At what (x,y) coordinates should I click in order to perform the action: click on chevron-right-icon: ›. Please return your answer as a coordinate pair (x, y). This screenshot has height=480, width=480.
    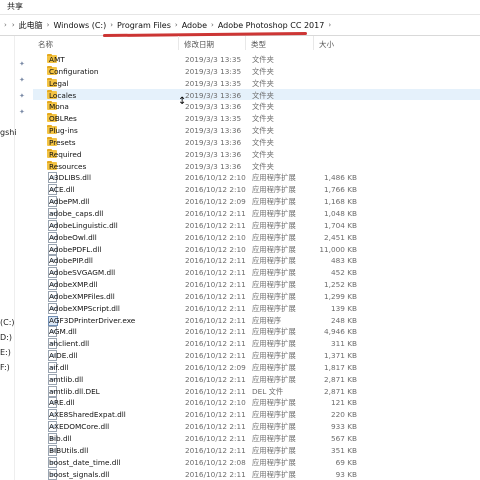
    Looking at the image, I should click on (5, 25).